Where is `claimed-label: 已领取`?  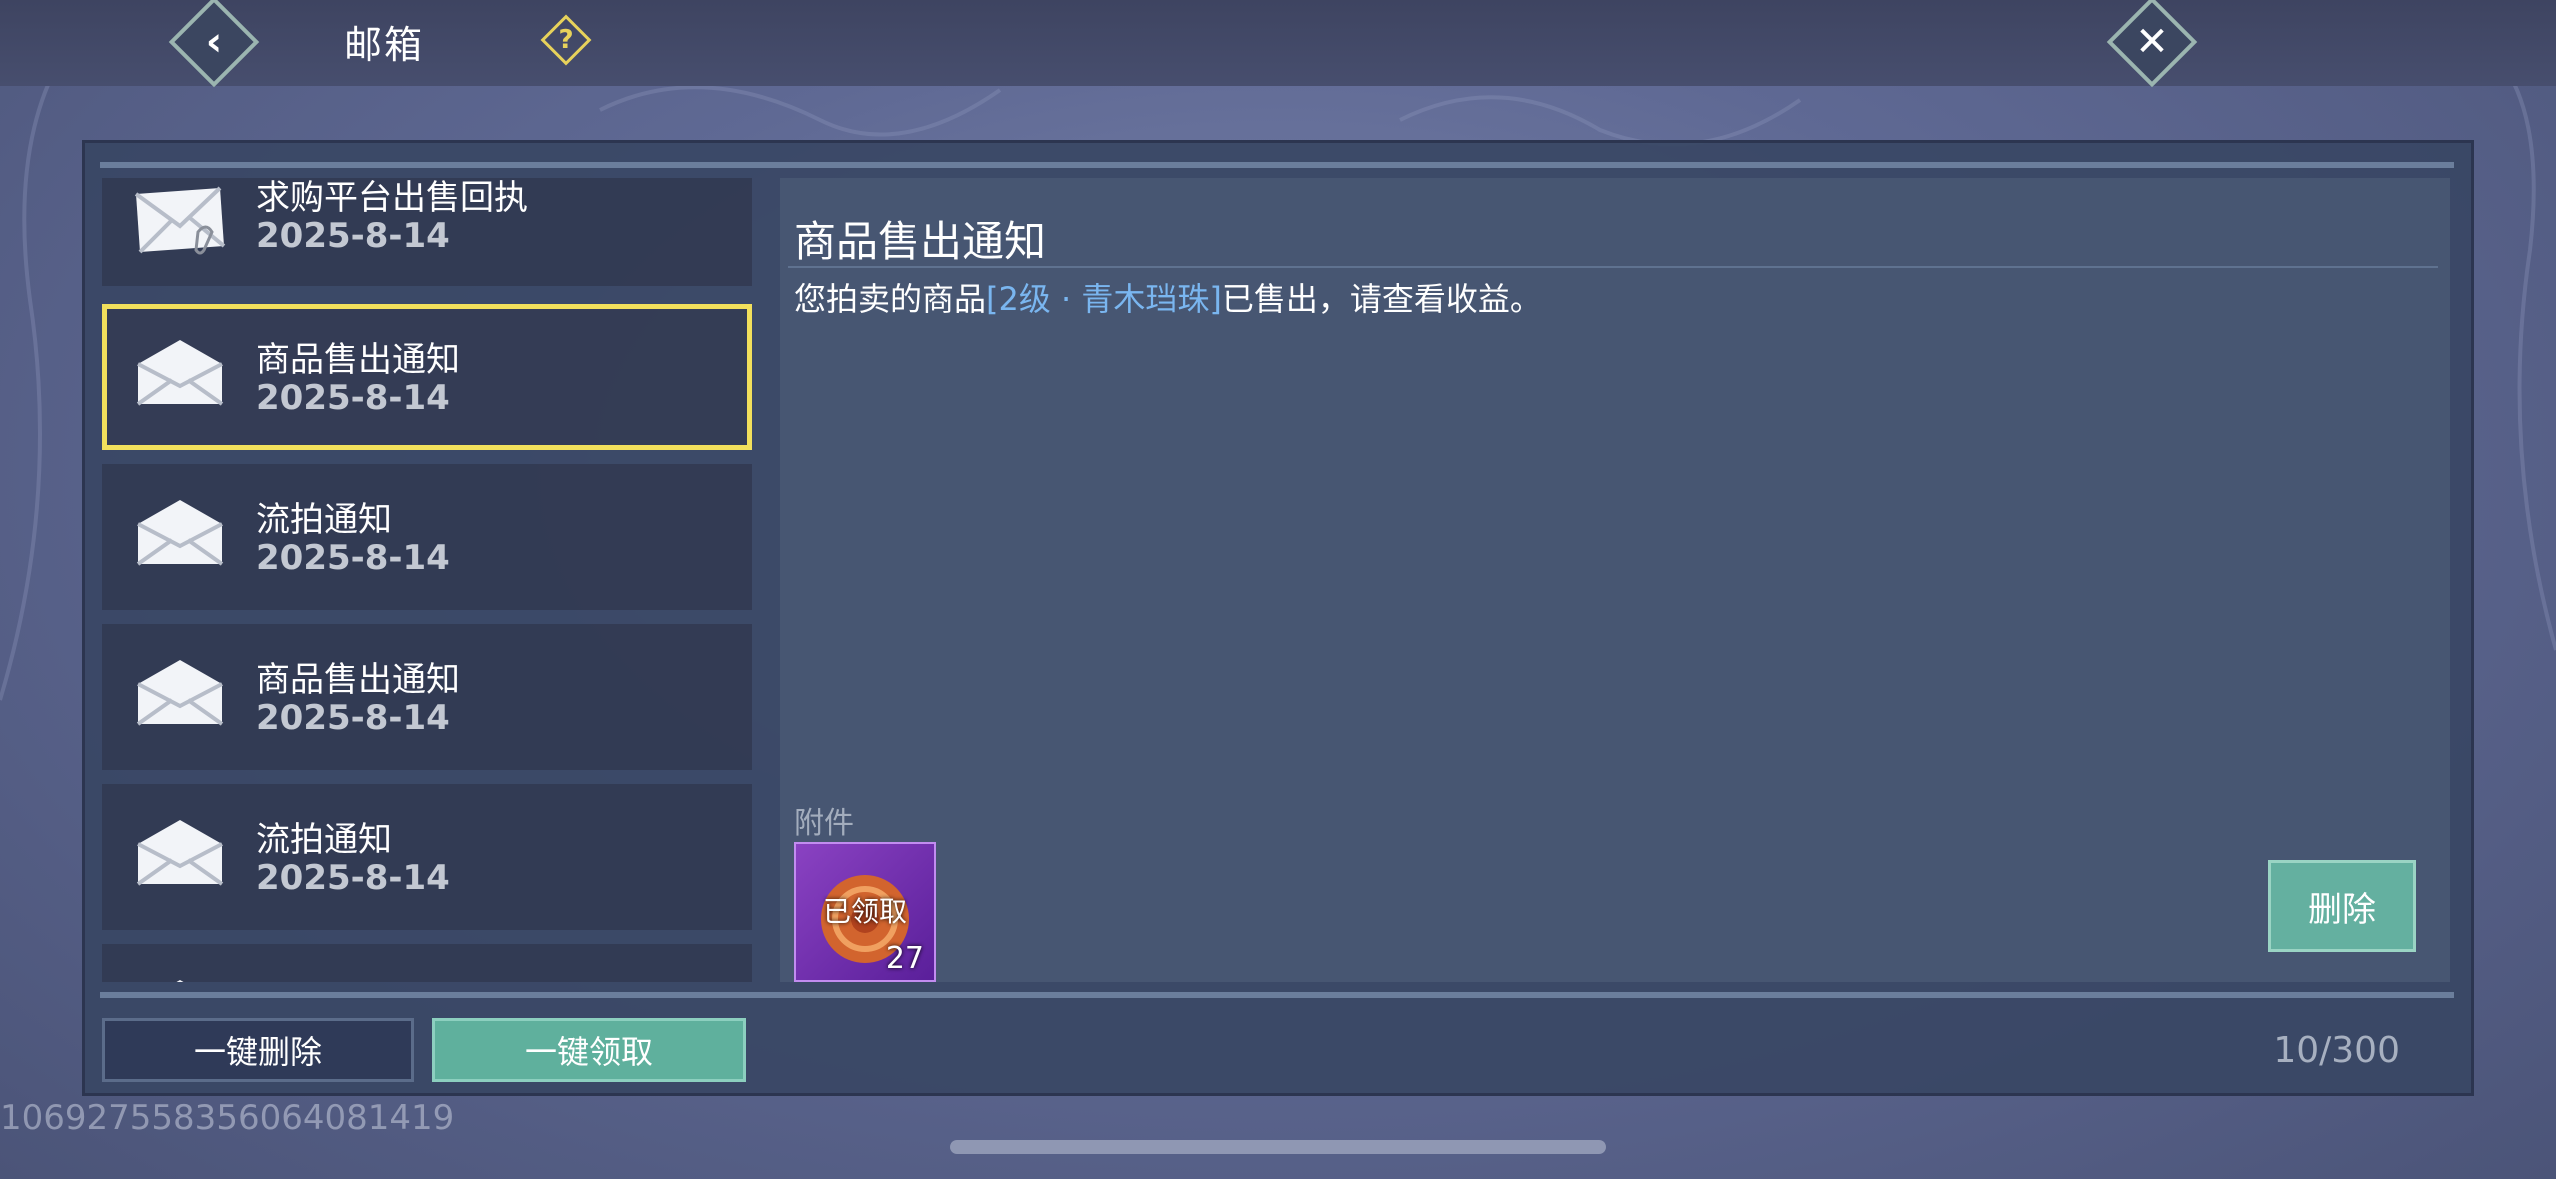
claimed-label: 已领取 is located at coordinates (864, 911).